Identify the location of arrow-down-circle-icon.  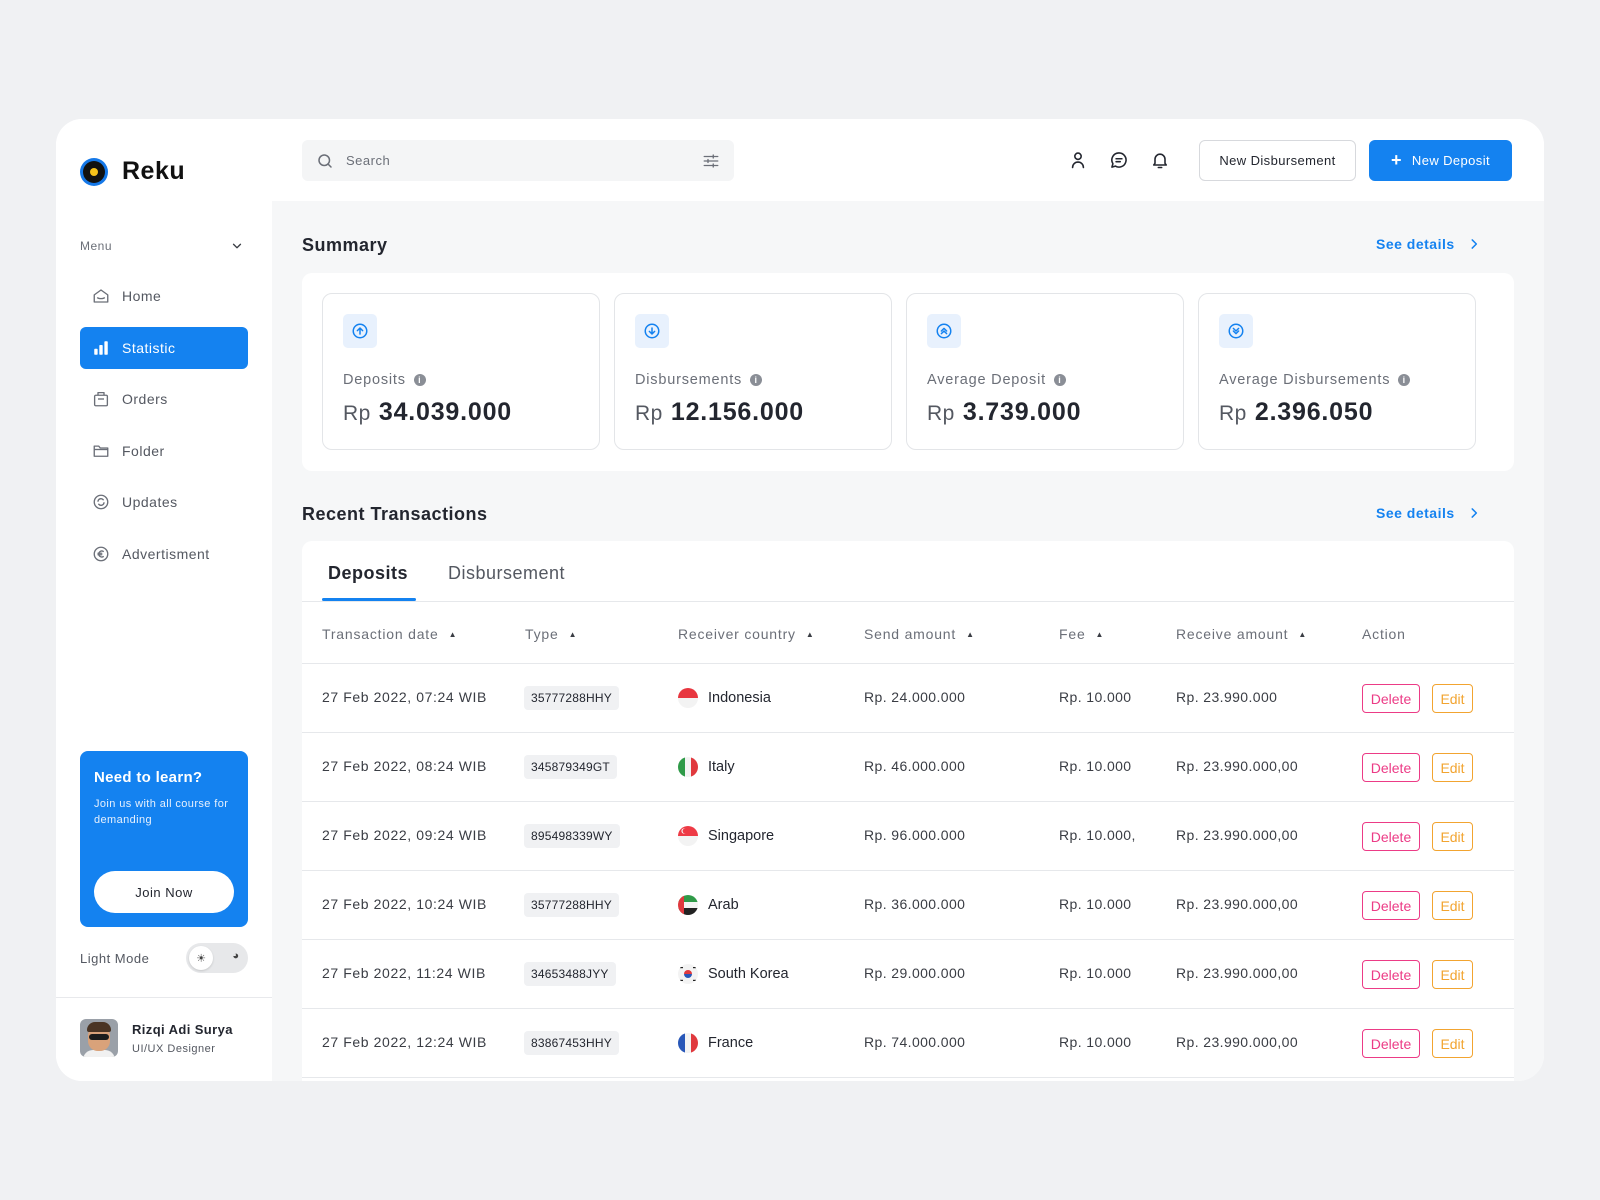
(652, 331).